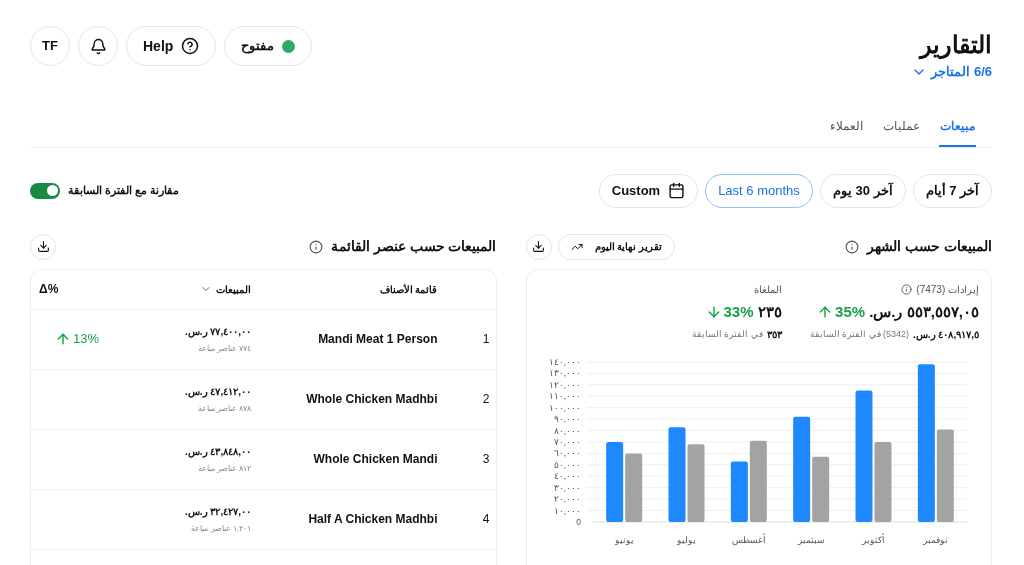  Describe the element at coordinates (951, 72) in the screenshot. I see `stores-dropdown: 6/6 المتاجر` at that location.